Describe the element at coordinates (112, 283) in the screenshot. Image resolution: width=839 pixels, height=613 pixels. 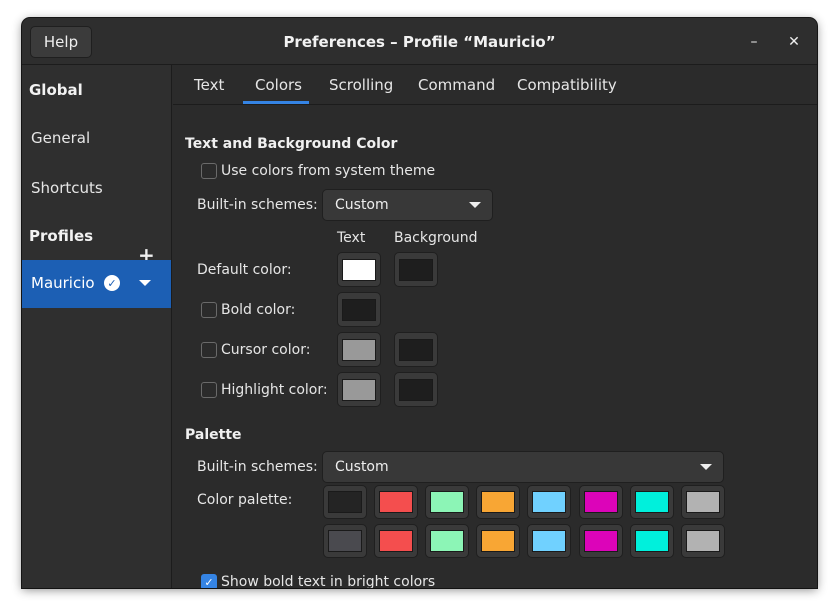
I see `default-profile-check-icon: ✓` at that location.